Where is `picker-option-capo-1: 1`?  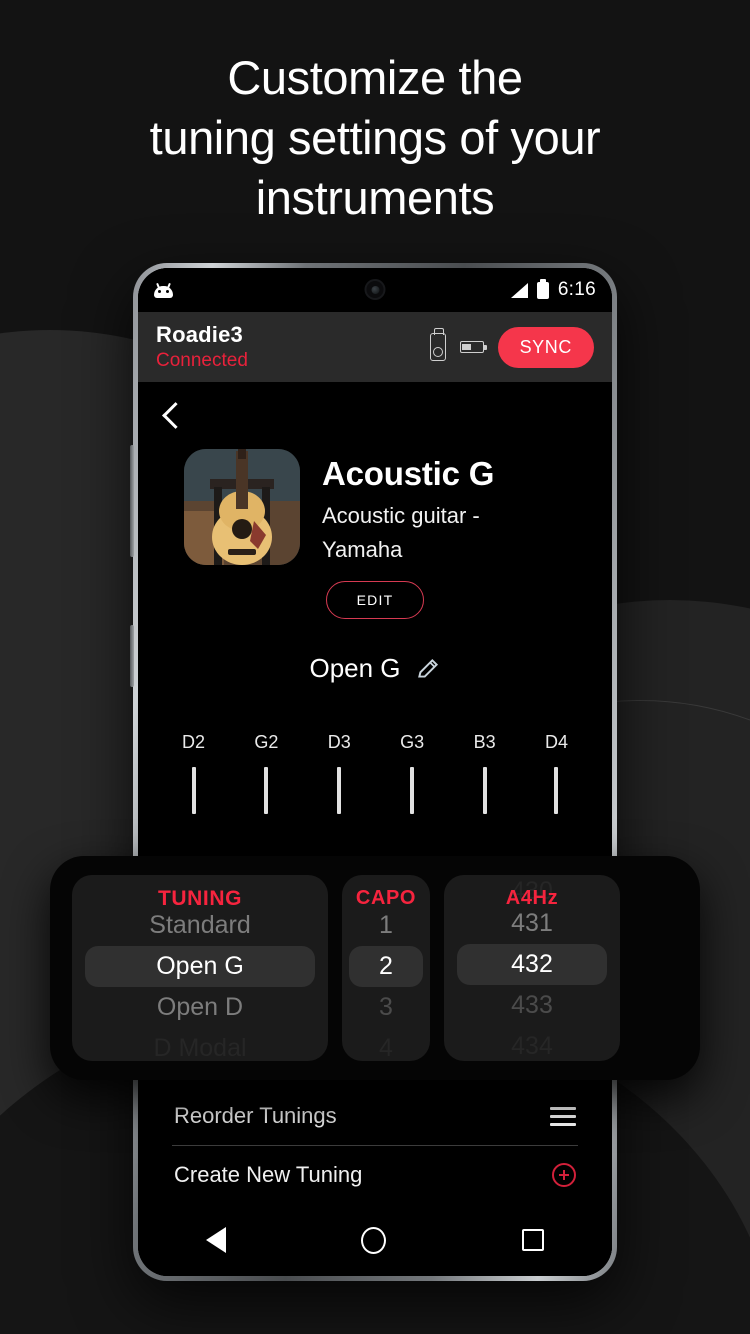 picker-option-capo-1: 1 is located at coordinates (386, 925).